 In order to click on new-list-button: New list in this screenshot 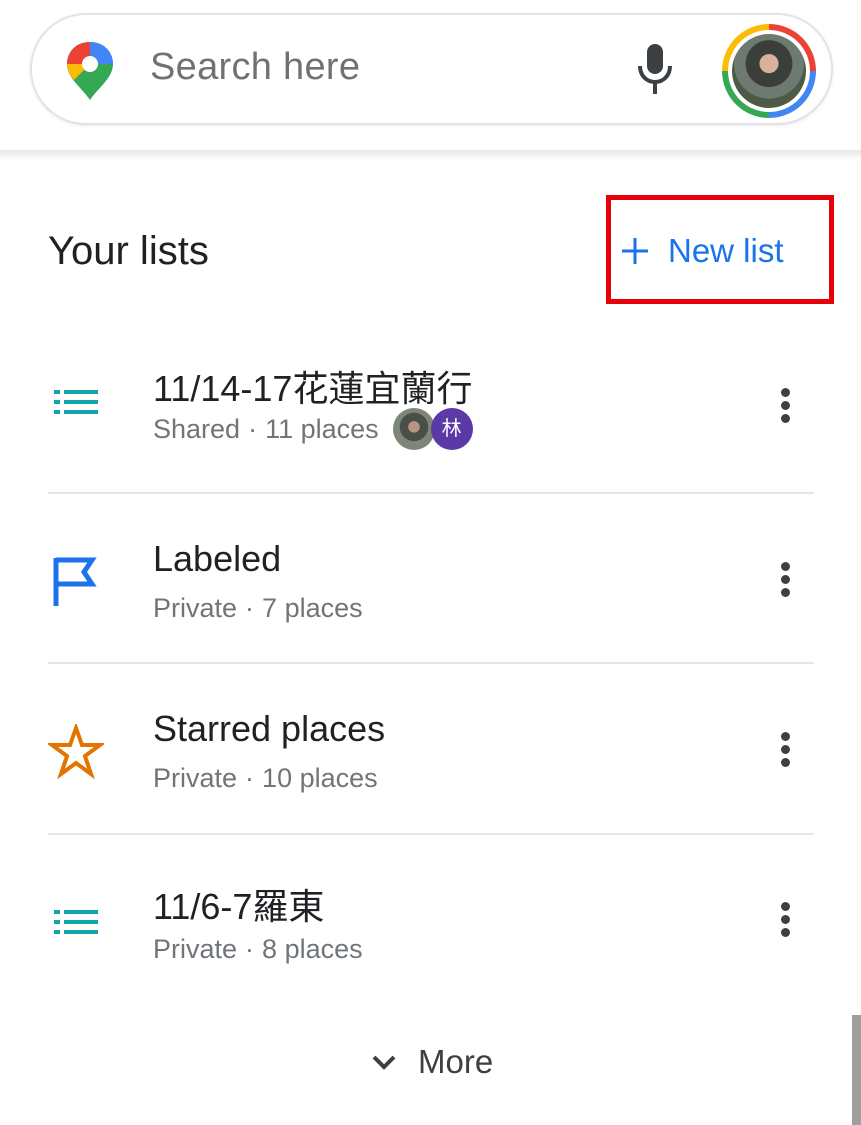, I will do `click(702, 251)`.